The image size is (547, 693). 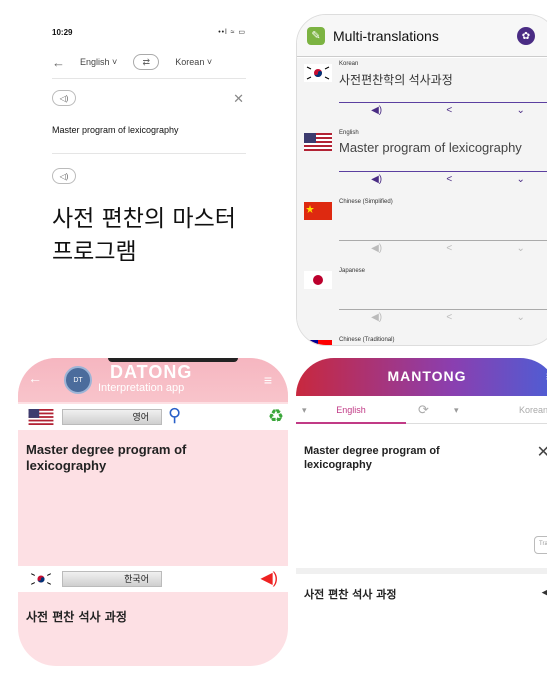 I want to click on target-language-selector: 한국어, so click(x=112, y=579).